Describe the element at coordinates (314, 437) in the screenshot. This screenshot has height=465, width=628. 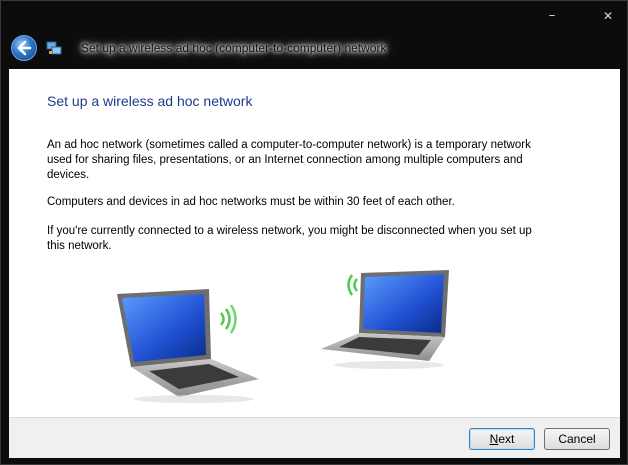
I see `button-bar: Next Cancel` at that location.